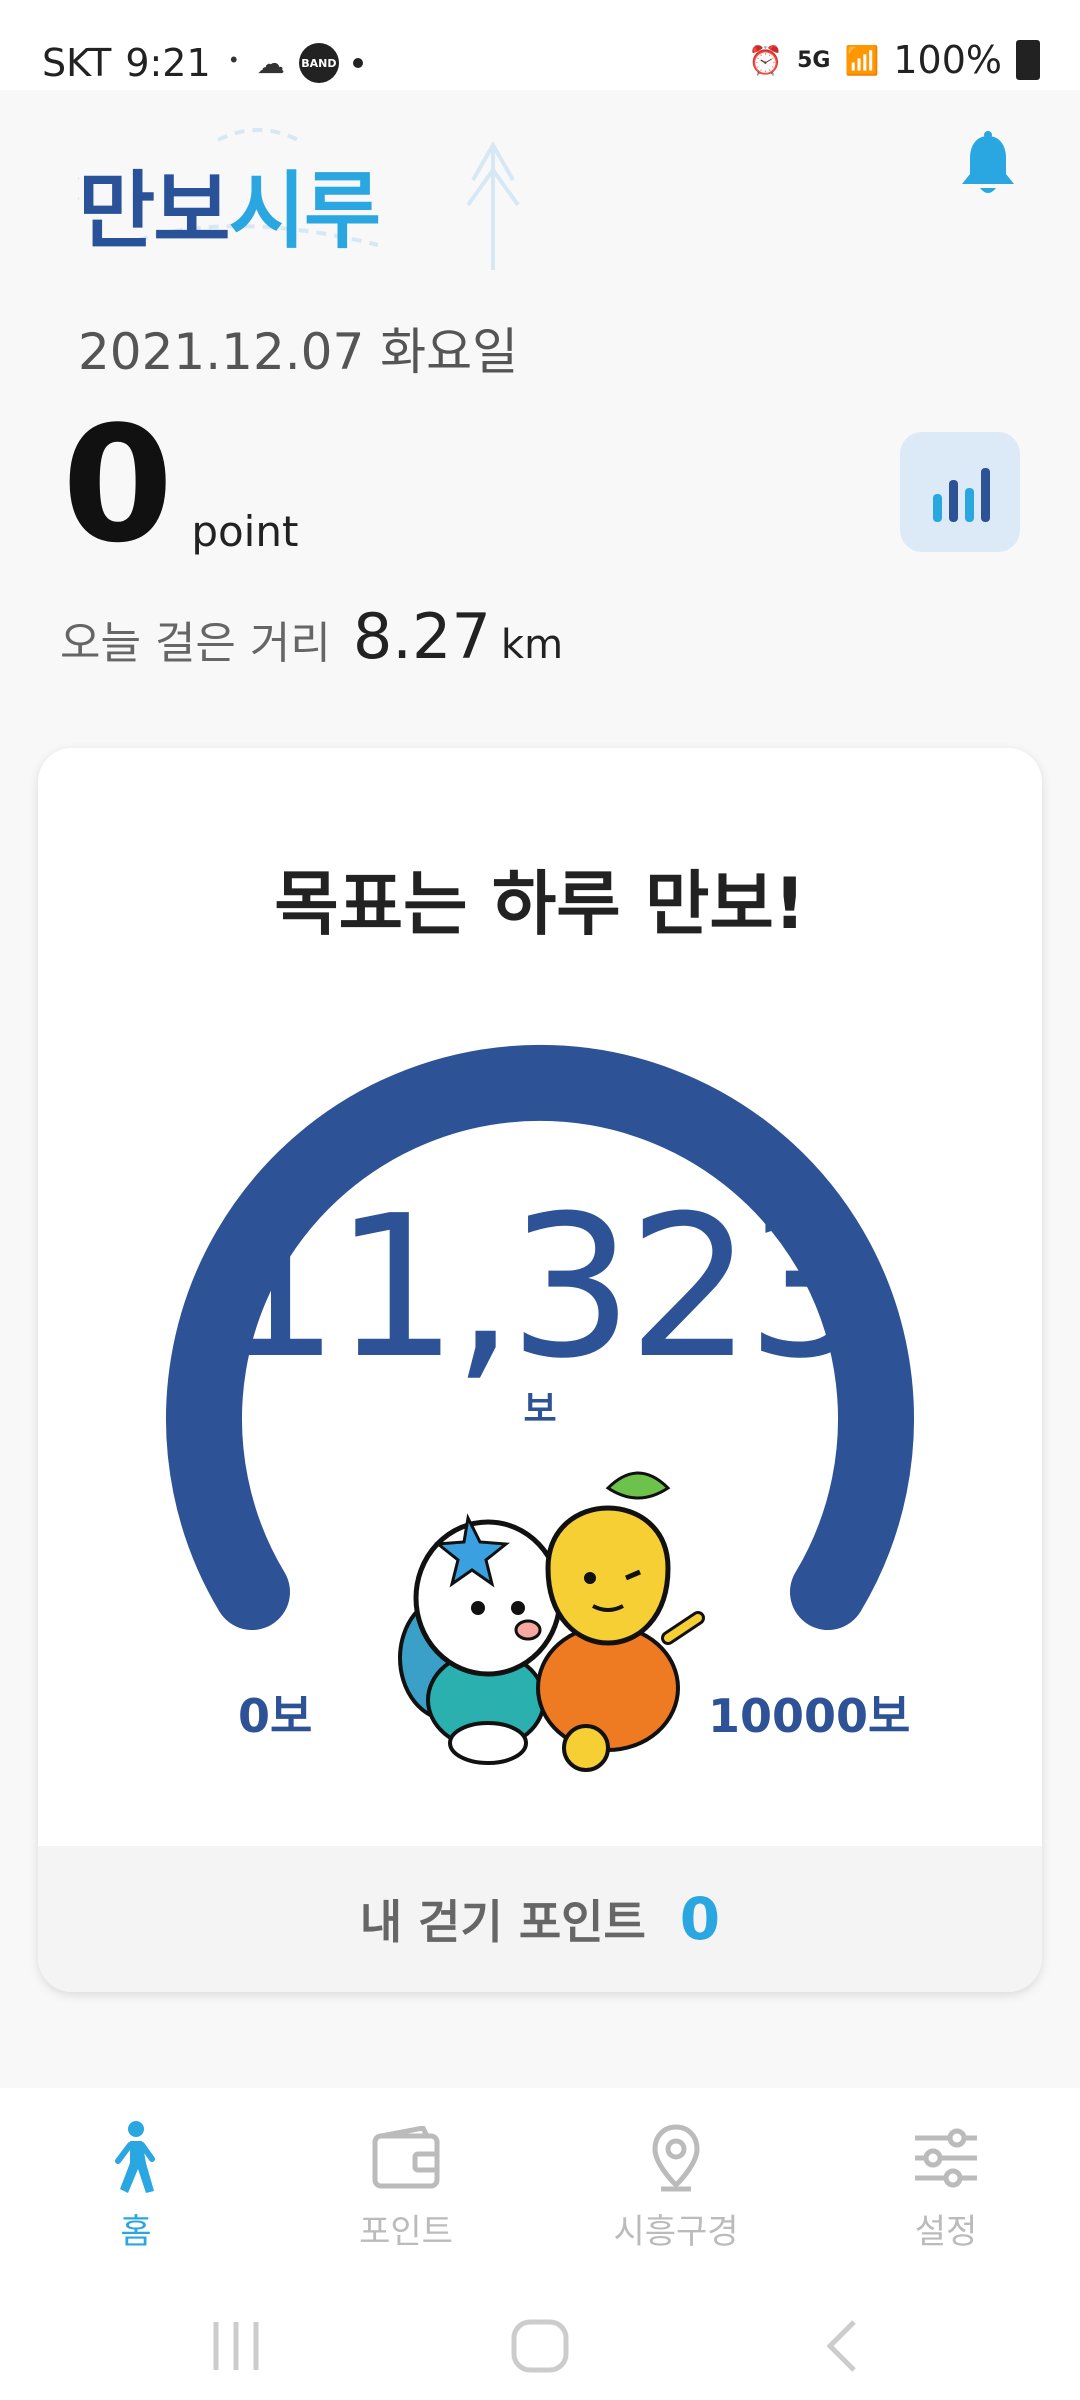 The width and height of the screenshot is (1080, 2400). What do you see at coordinates (540, 45) in the screenshot?
I see `status-bar: SKT 9:21 ᭼ ☁ BAND ⏰ 5G 📶 100%` at bounding box center [540, 45].